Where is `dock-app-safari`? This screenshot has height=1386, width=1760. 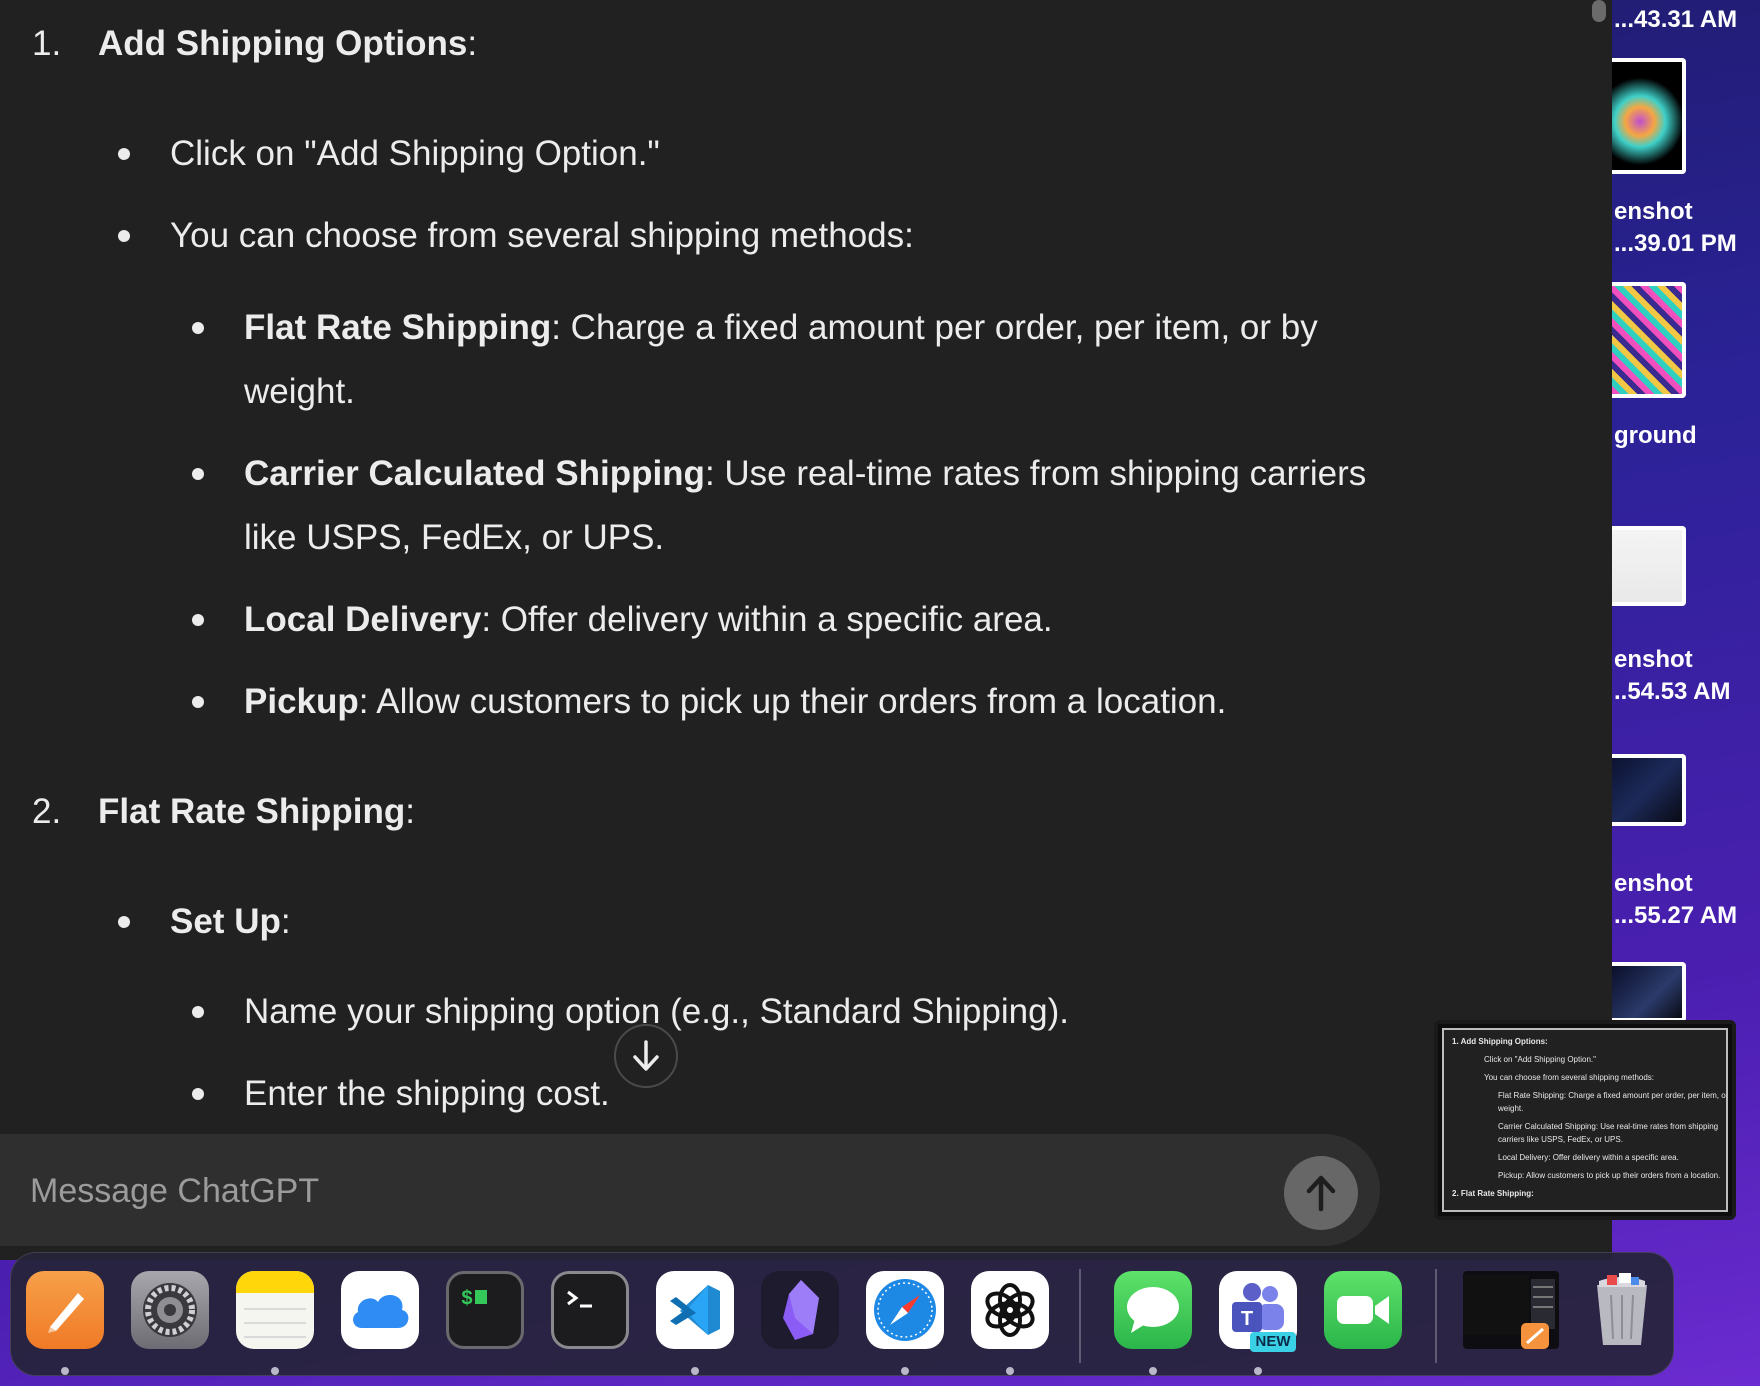 dock-app-safari is located at coordinates (905, 1310).